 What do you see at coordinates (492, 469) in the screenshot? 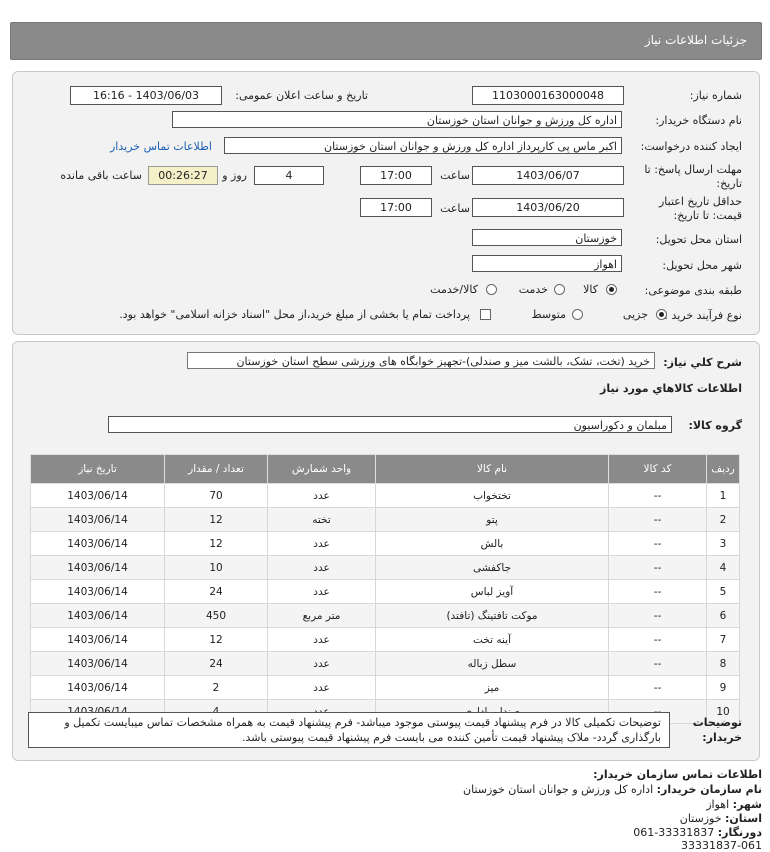
I see `header-goods-name: نام کالا` at bounding box center [492, 469].